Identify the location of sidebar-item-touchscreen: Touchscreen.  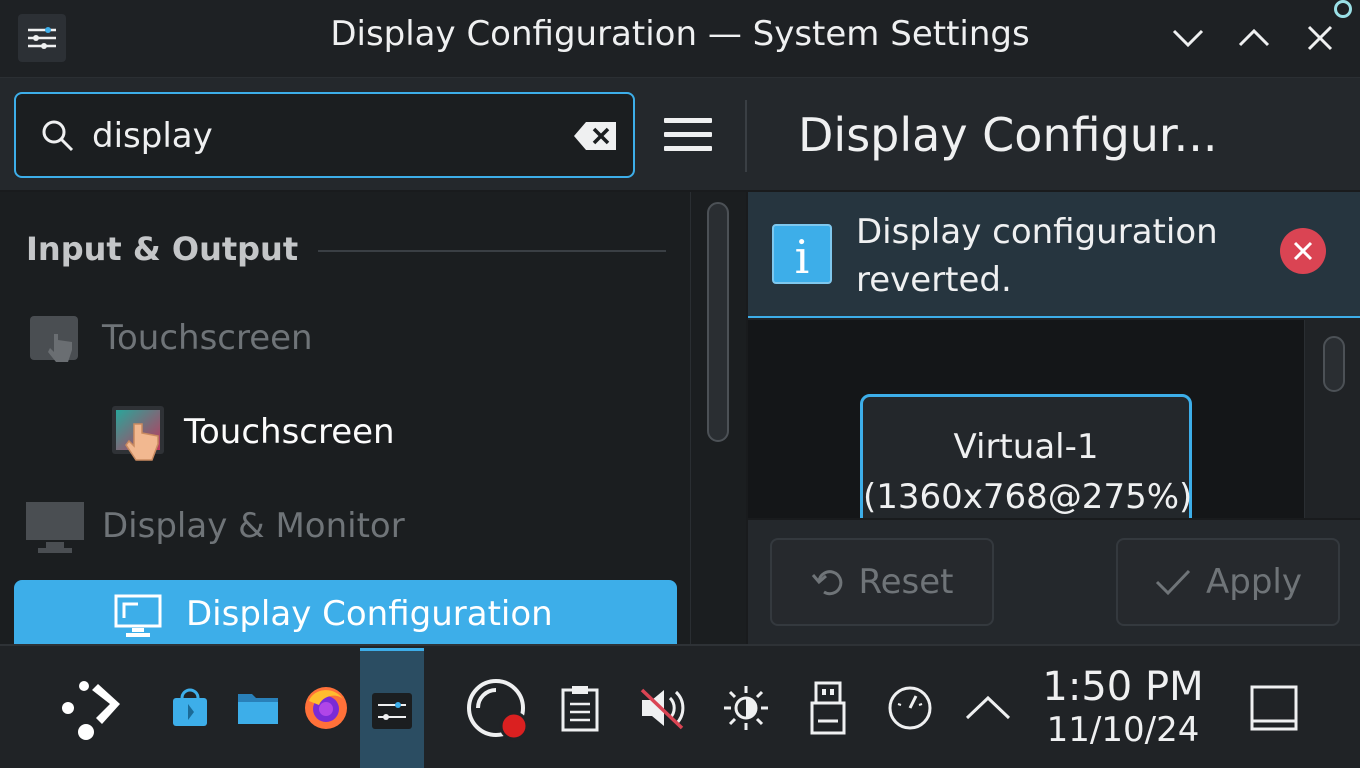
(345, 434).